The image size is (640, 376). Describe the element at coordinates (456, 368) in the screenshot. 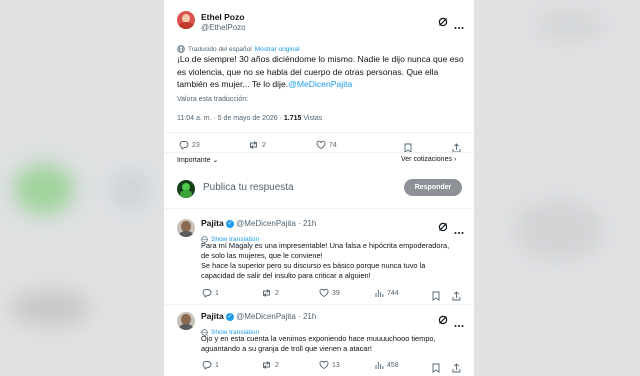

I see `share-icon` at that location.